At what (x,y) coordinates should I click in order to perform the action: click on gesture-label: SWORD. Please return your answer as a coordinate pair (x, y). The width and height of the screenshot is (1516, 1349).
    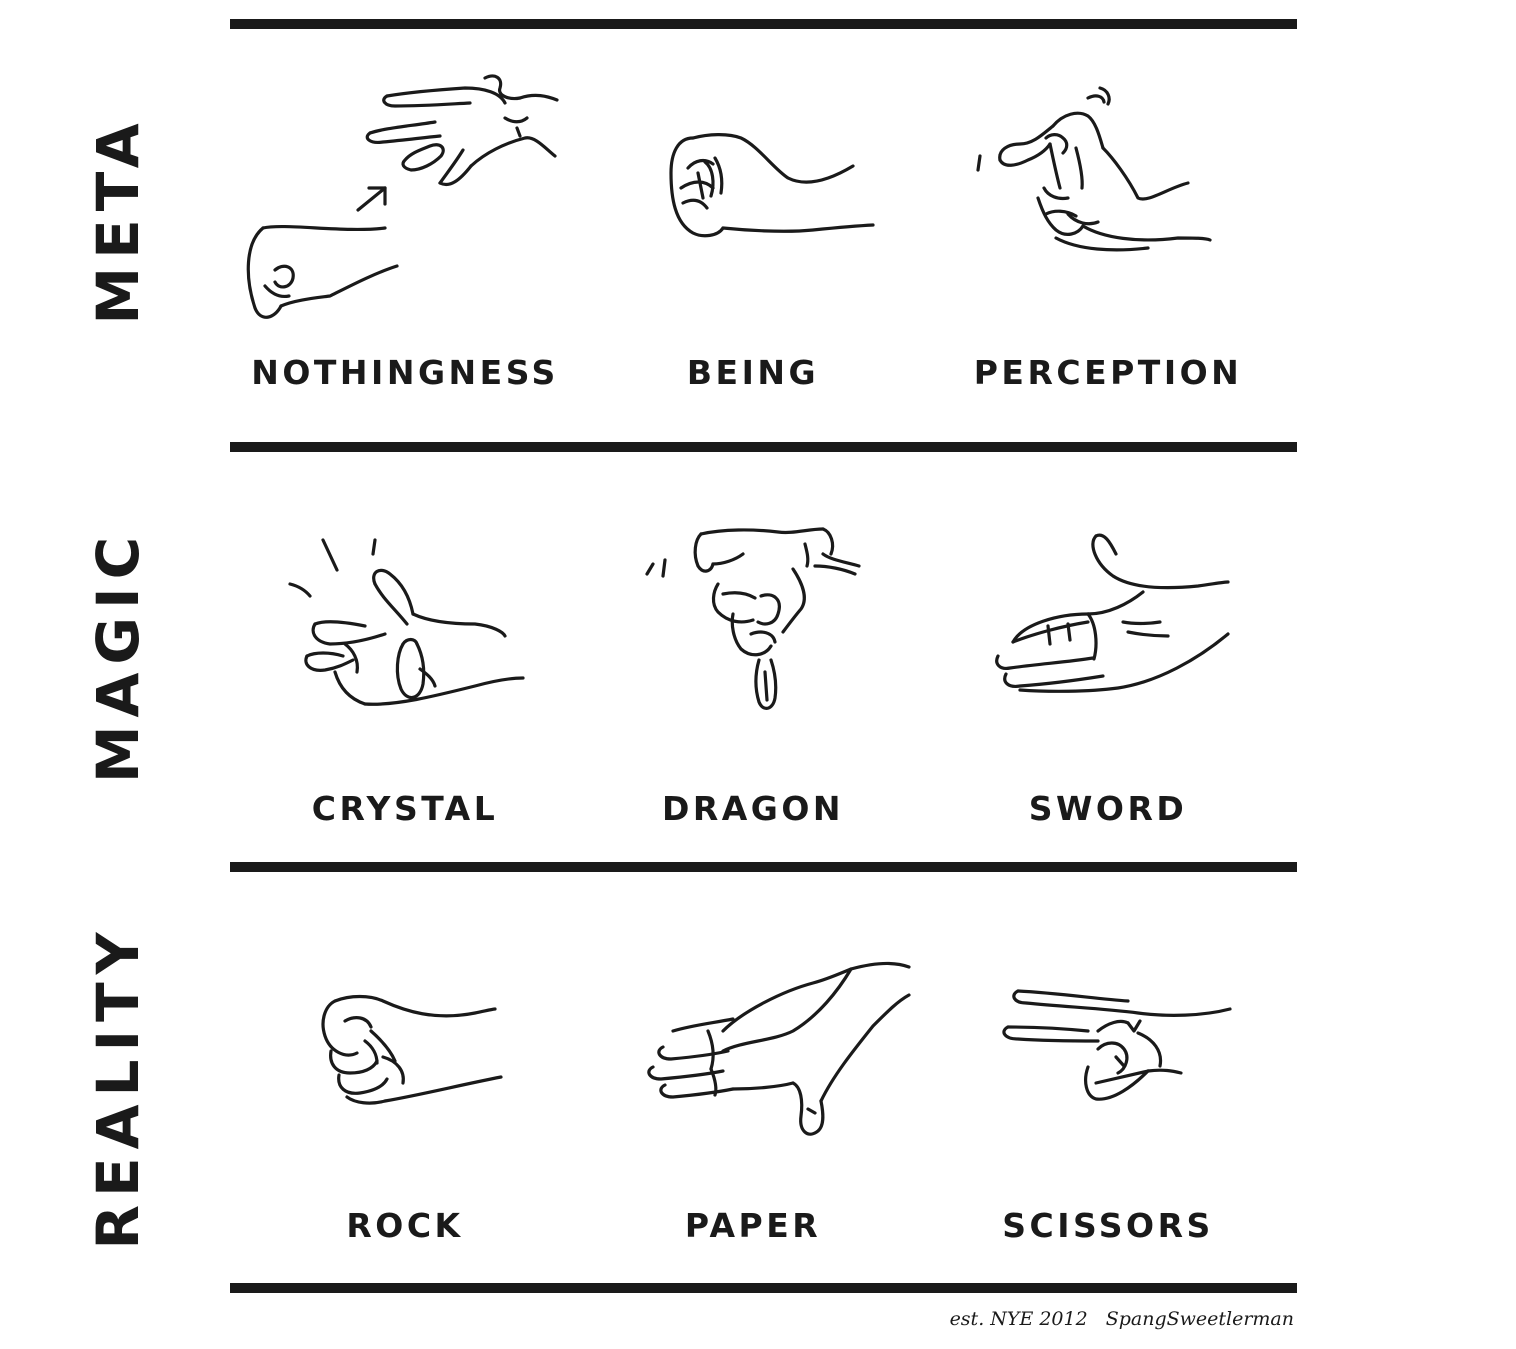
    Looking at the image, I should click on (1108, 808).